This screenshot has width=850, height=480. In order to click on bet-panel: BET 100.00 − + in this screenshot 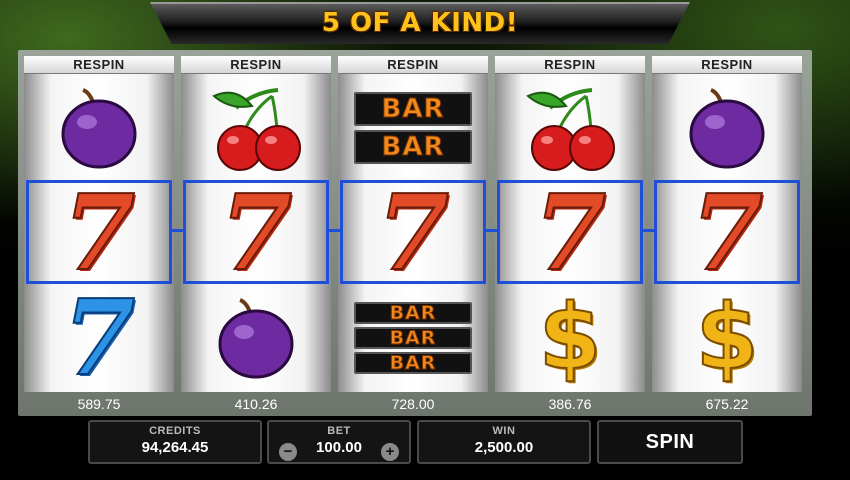, I will do `click(339, 442)`.